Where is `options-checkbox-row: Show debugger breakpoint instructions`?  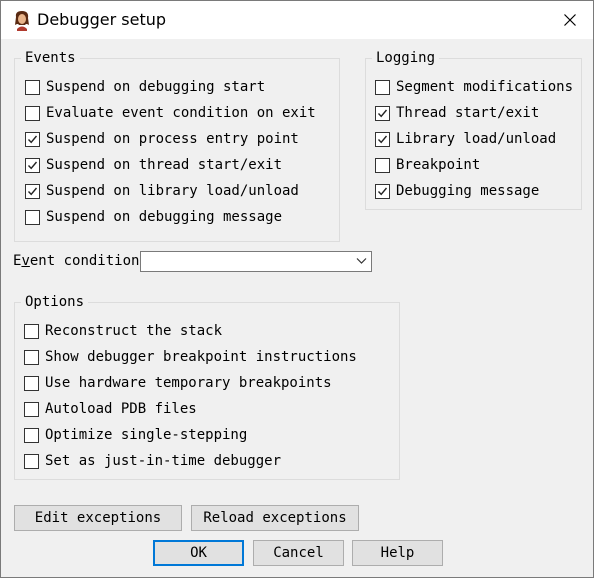 options-checkbox-row: Show debugger breakpoint instructions is located at coordinates (190, 357).